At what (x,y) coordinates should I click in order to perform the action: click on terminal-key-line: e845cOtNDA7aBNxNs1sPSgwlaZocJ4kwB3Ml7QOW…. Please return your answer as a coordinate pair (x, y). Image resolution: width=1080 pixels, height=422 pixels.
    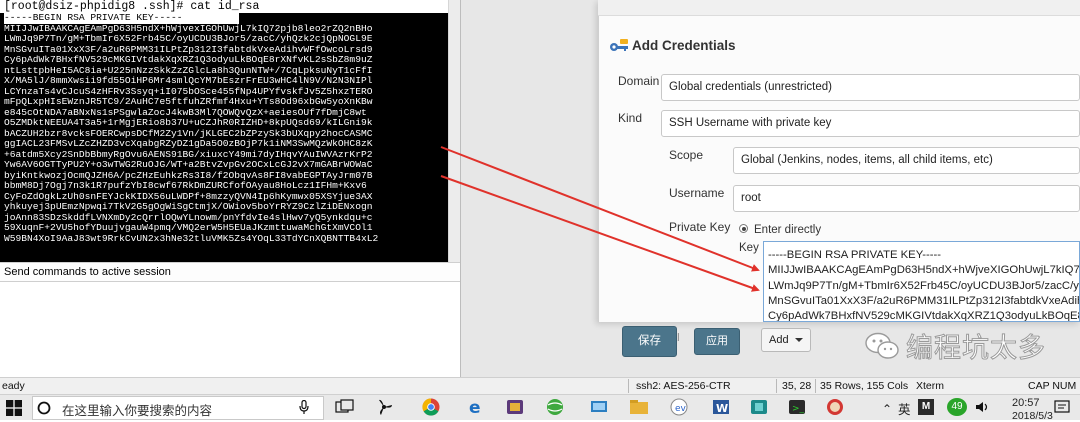
    Looking at the image, I should click on (223, 112).